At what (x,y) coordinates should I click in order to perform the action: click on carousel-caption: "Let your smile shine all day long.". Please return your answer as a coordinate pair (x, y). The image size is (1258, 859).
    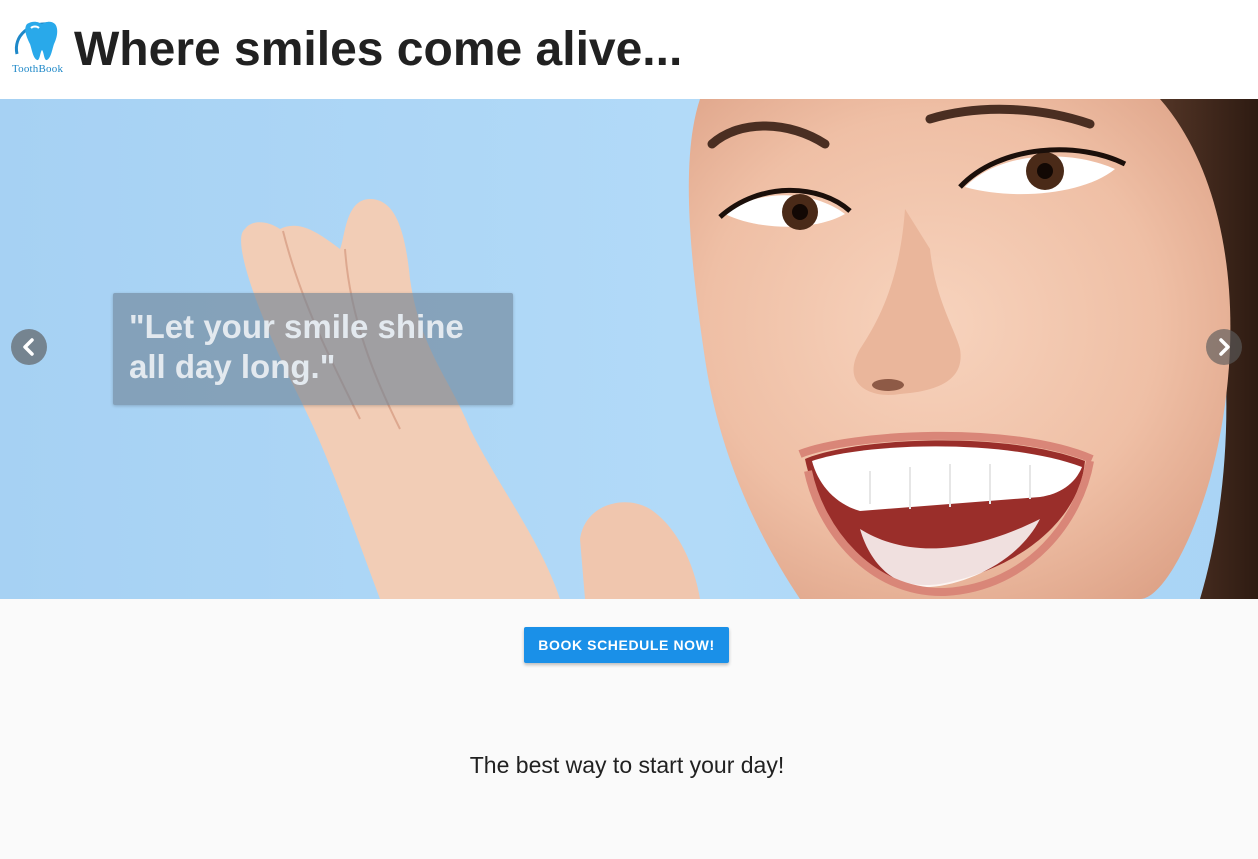
    Looking at the image, I should click on (313, 349).